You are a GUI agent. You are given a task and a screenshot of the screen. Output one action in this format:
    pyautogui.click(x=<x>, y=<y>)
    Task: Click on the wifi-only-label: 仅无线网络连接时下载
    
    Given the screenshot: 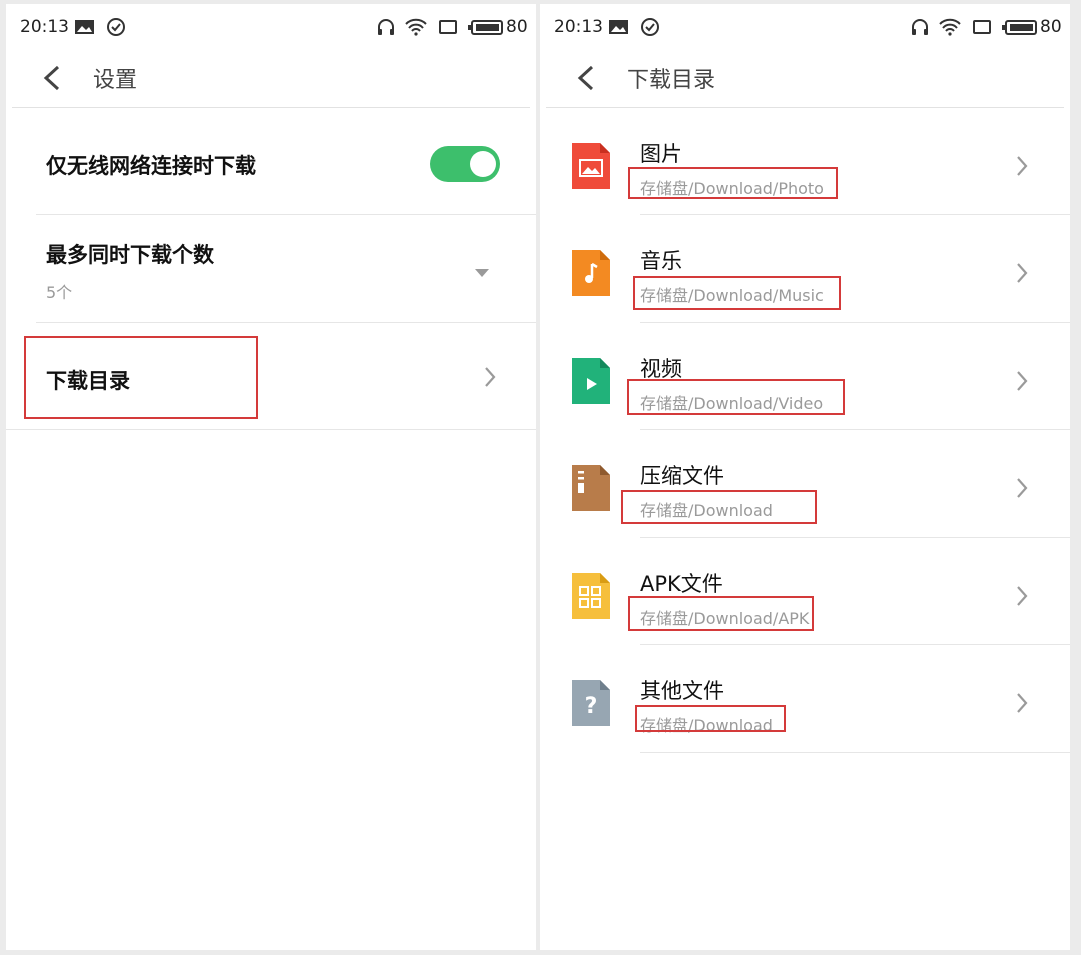 What is the action you would take?
    pyautogui.click(x=151, y=166)
    